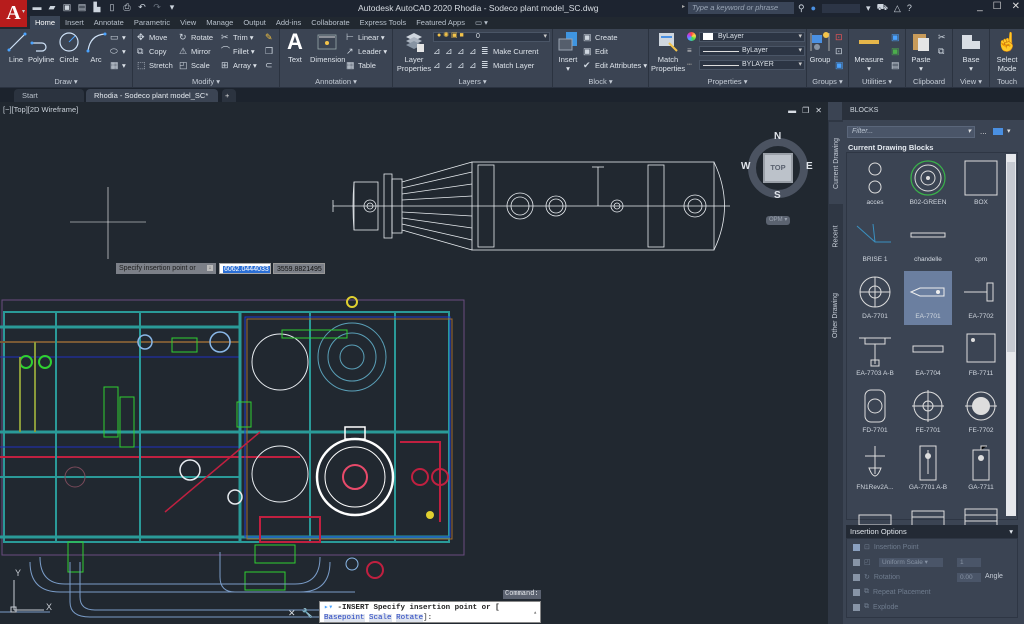 Image resolution: width=1024 pixels, height=624 pixels. I want to click on match-layer-button: ≣ Match Layer, so click(507, 66).